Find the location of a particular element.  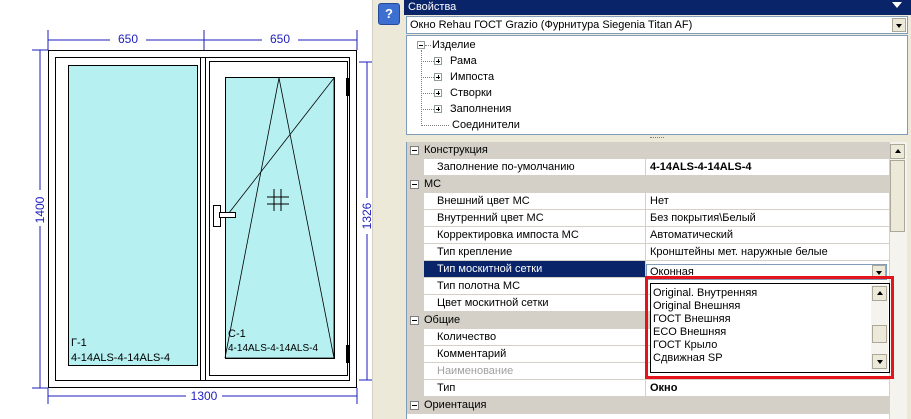

prop-value: Автоматический is located at coordinates (767, 235).